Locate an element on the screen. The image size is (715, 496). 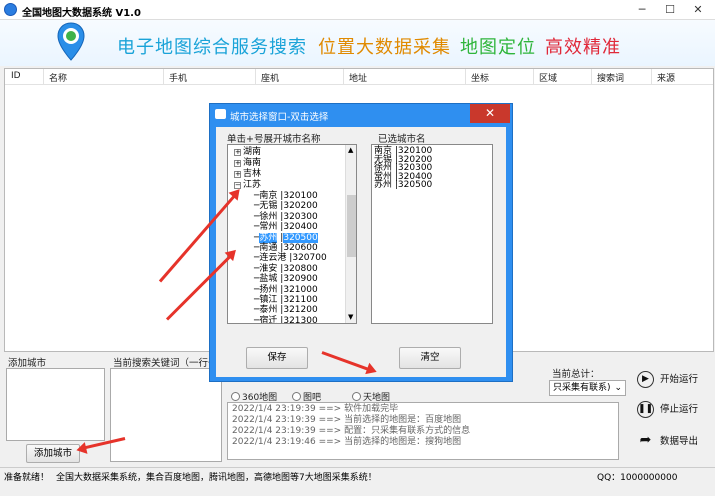
clear-button: 清空 is located at coordinates (430, 358).